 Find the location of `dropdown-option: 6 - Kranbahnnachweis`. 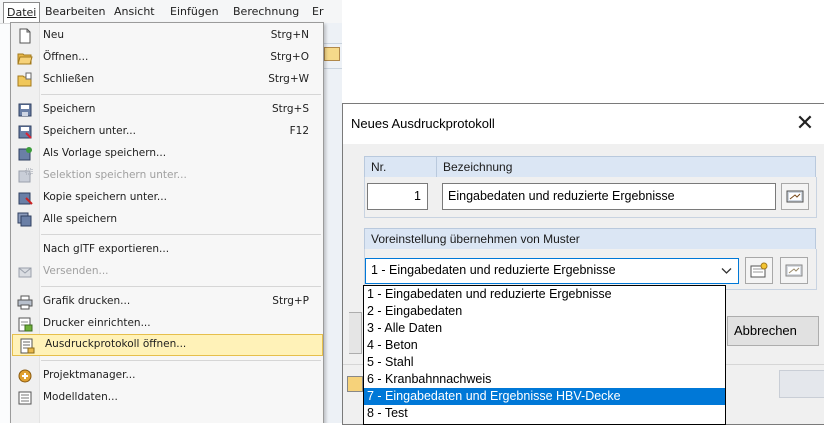

dropdown-option: 6 - Kranbahnnachweis is located at coordinates (544, 379).